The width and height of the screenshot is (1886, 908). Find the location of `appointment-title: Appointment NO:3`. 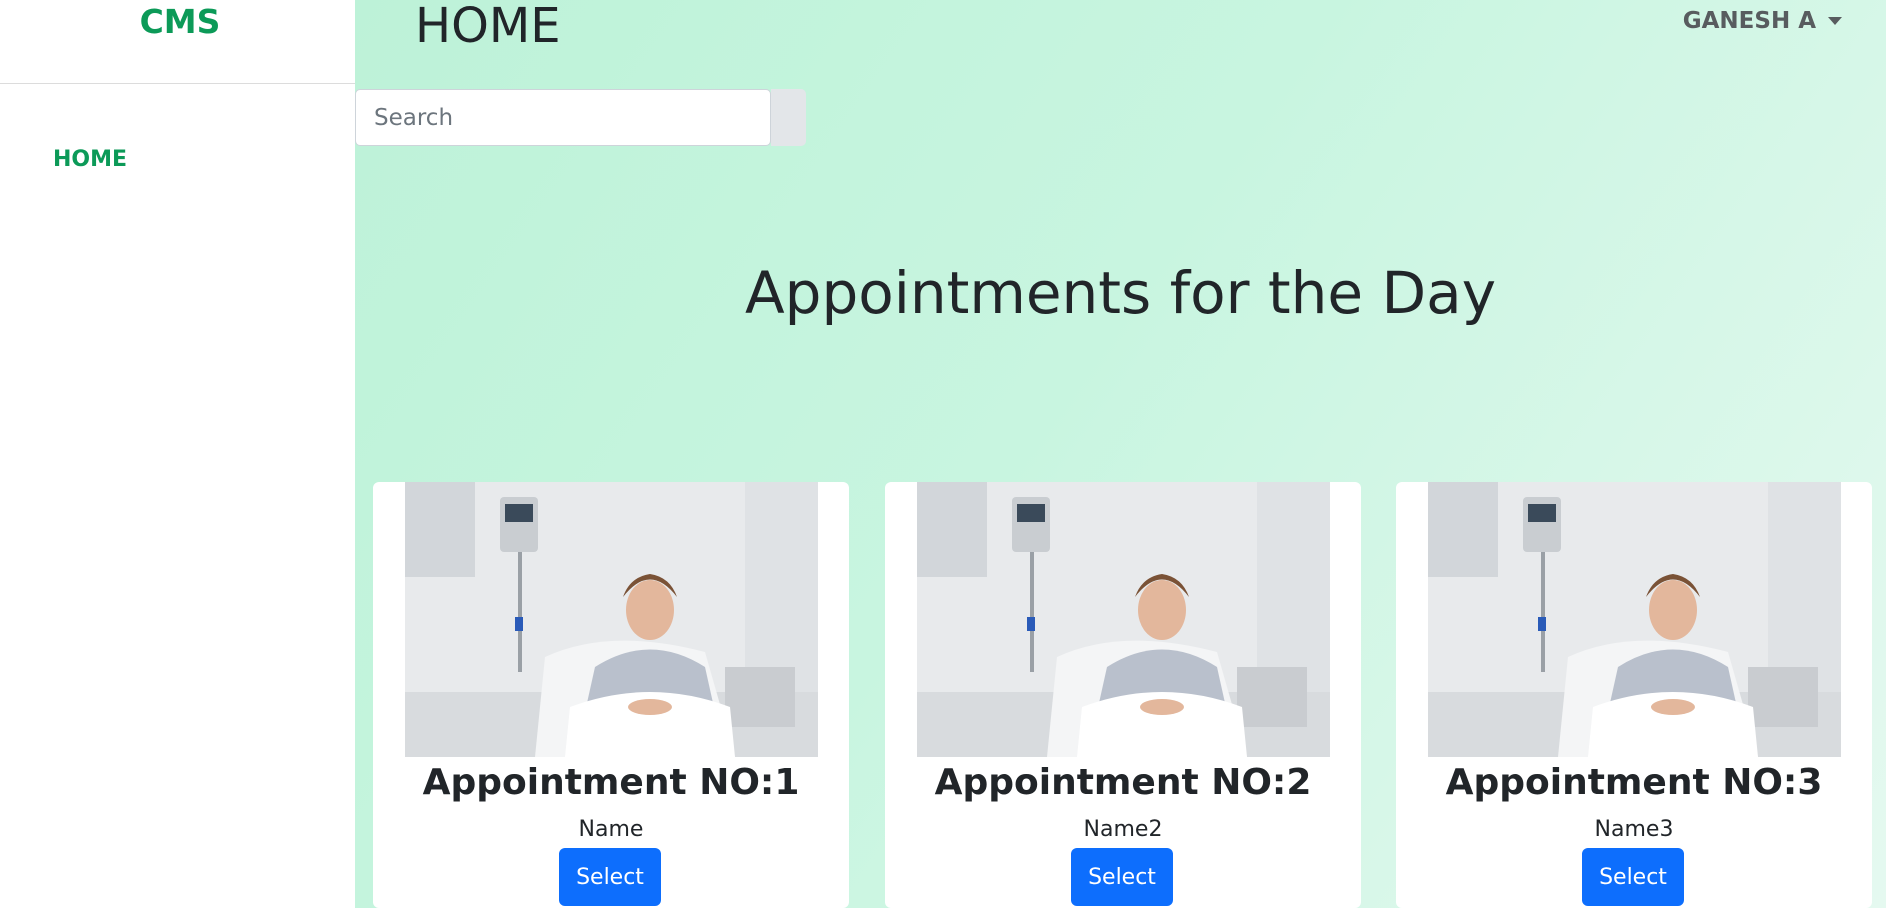

appointment-title: Appointment NO:3 is located at coordinates (1634, 782).